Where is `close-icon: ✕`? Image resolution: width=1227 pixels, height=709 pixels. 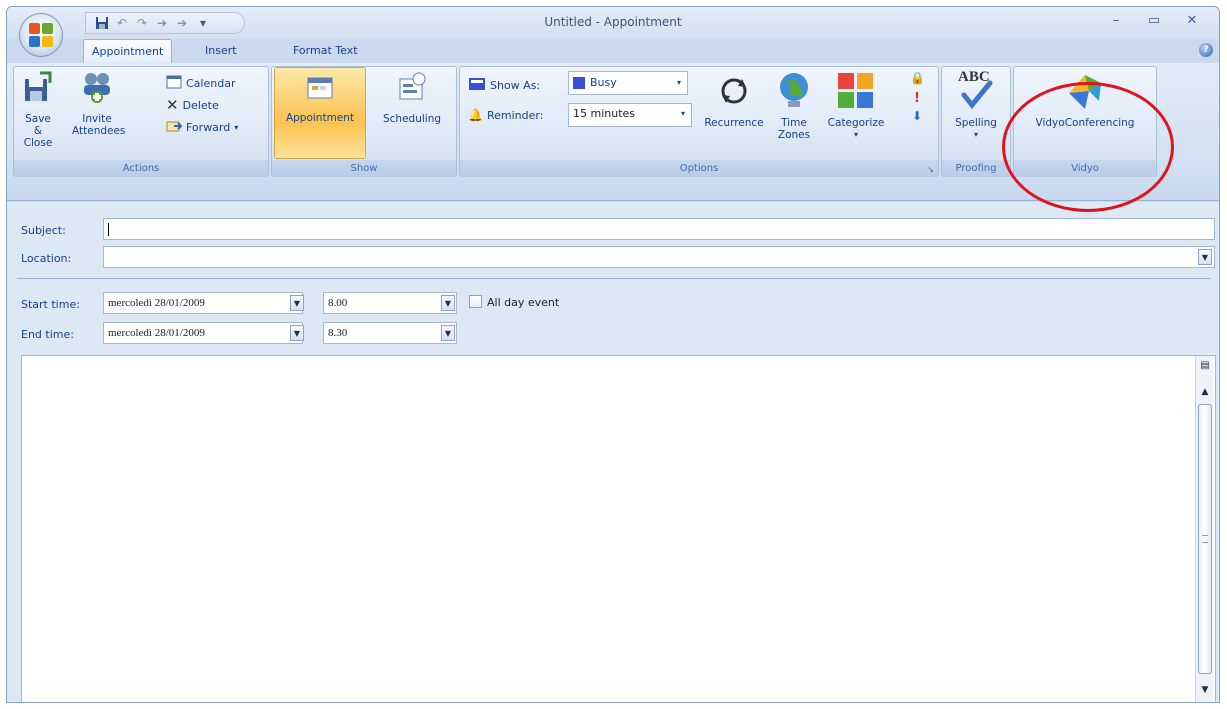
close-icon: ✕ is located at coordinates (1192, 22).